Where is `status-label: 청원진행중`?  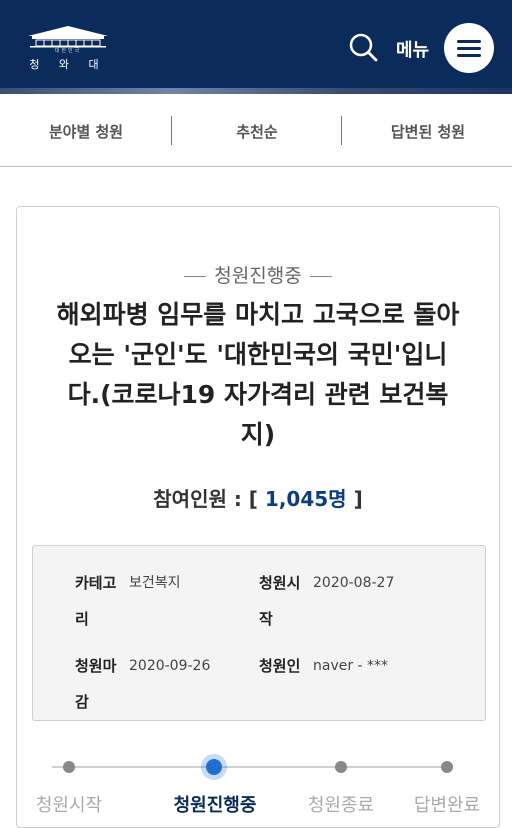 status-label: 청원진행중 is located at coordinates (258, 276).